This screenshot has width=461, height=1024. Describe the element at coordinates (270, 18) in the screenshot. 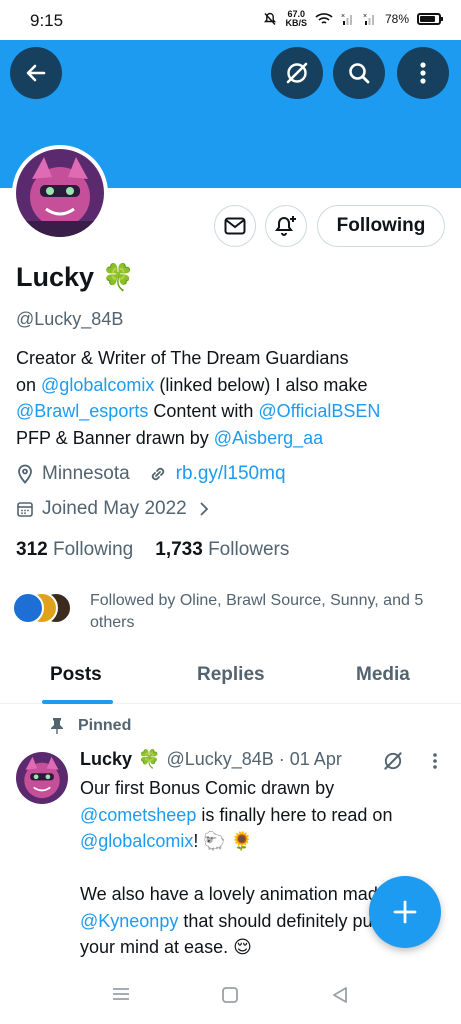

I see `mute-bell-icon` at that location.